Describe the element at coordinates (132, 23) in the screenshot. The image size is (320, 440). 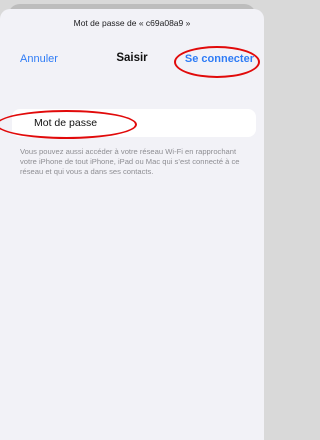
I see `sheet-title: Mot de passe de « c69a08a9 »` at that location.